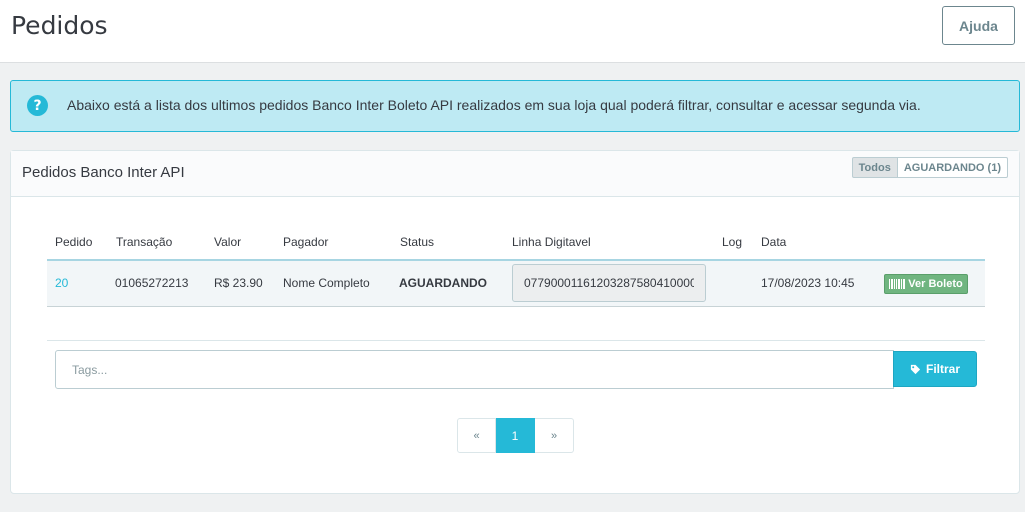 This screenshot has height=512, width=1025. What do you see at coordinates (474, 369) in the screenshot?
I see `tags-search-input` at bounding box center [474, 369].